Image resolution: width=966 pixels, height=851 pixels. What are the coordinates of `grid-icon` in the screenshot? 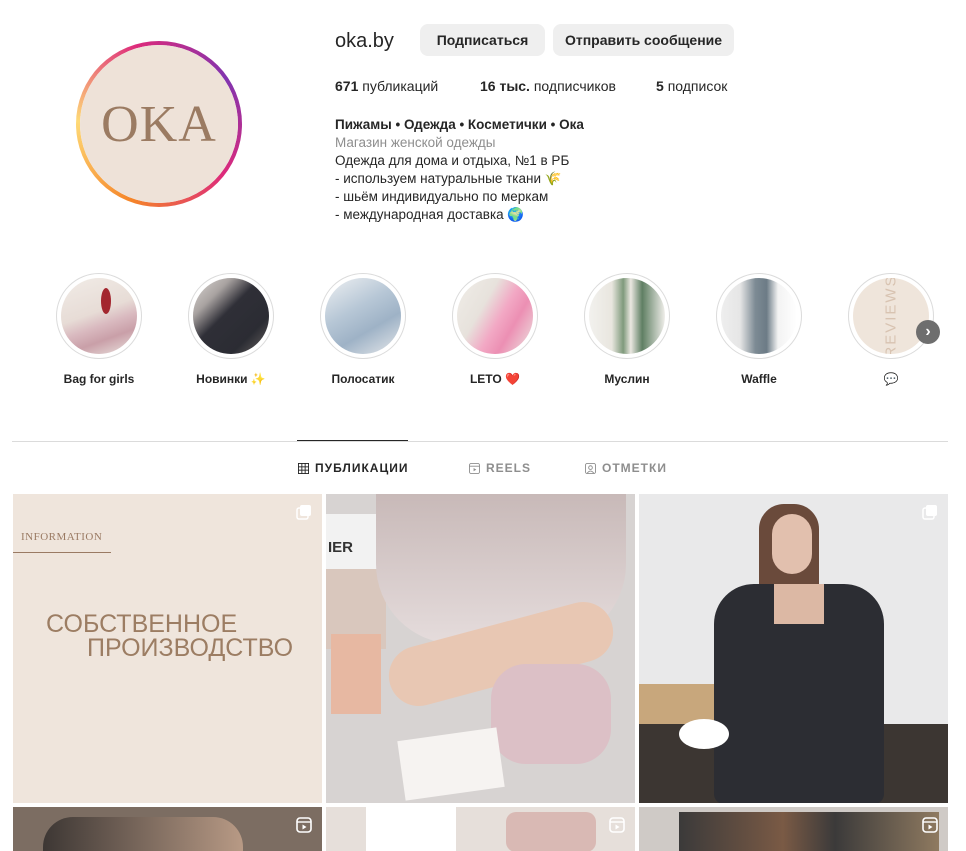 It's located at (303, 468).